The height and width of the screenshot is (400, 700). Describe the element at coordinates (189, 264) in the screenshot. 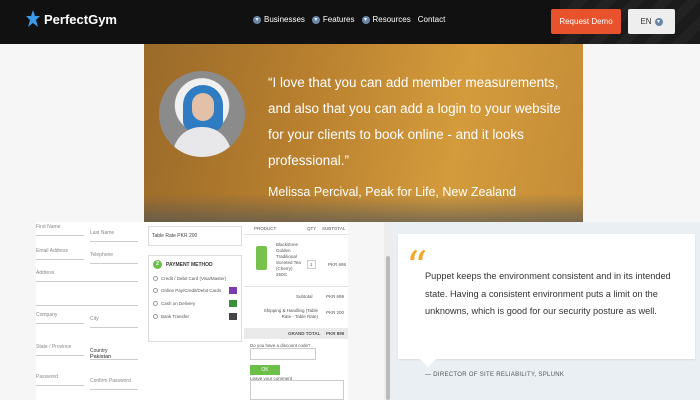

I see `payment-method-title: PAYMENT METHOD` at that location.